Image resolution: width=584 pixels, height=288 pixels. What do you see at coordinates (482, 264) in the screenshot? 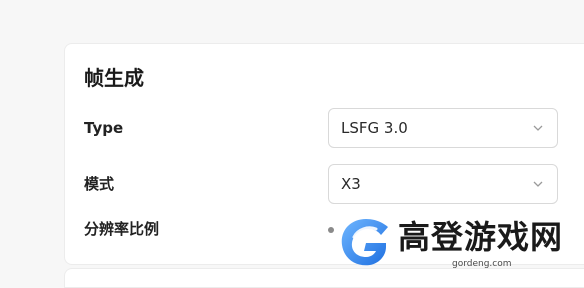
I see `watermark-url: gordeng.com` at bounding box center [482, 264].